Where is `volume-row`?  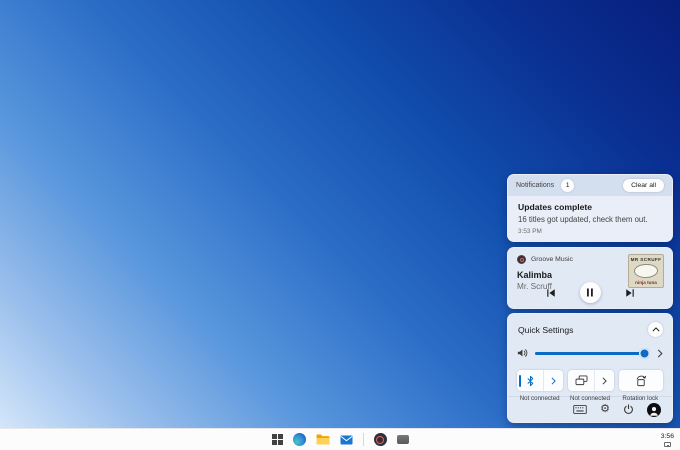
volume-row is located at coordinates (590, 353).